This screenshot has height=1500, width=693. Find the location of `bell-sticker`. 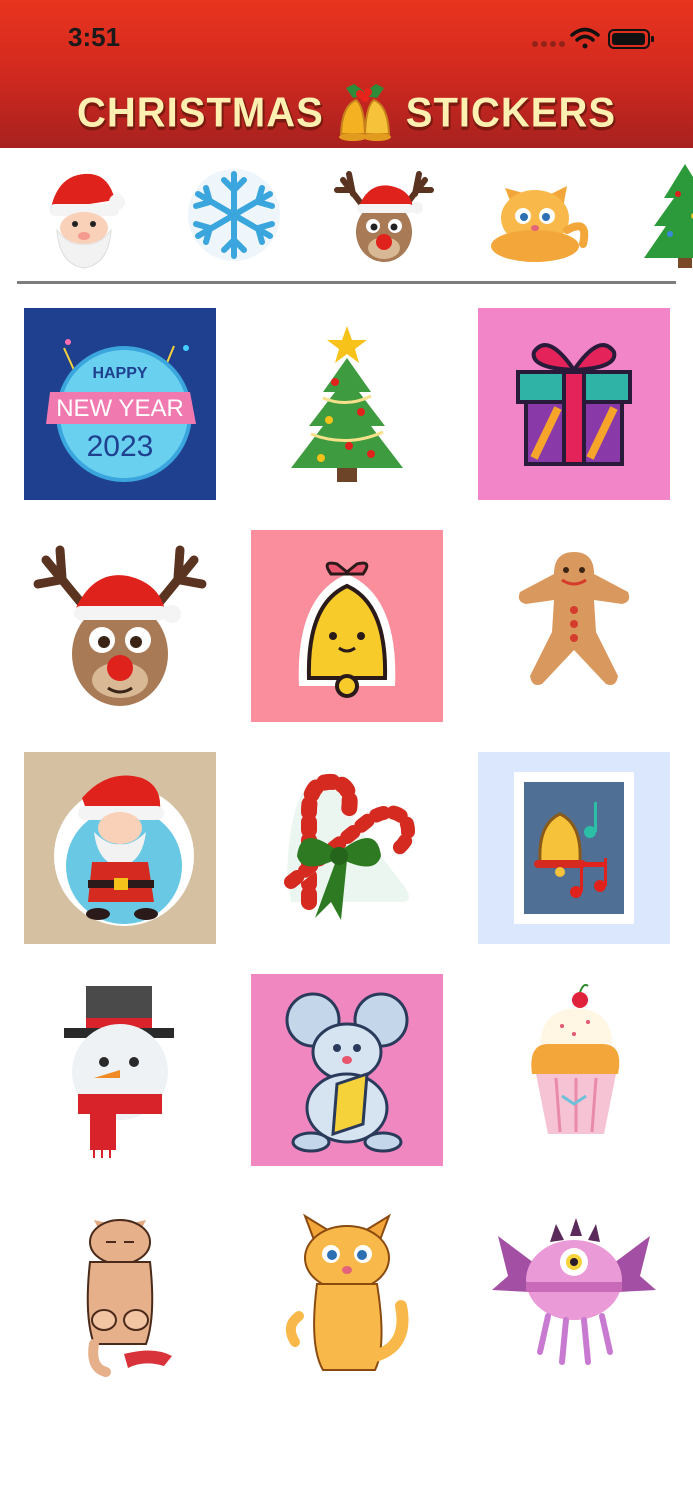

bell-sticker is located at coordinates (347, 626).